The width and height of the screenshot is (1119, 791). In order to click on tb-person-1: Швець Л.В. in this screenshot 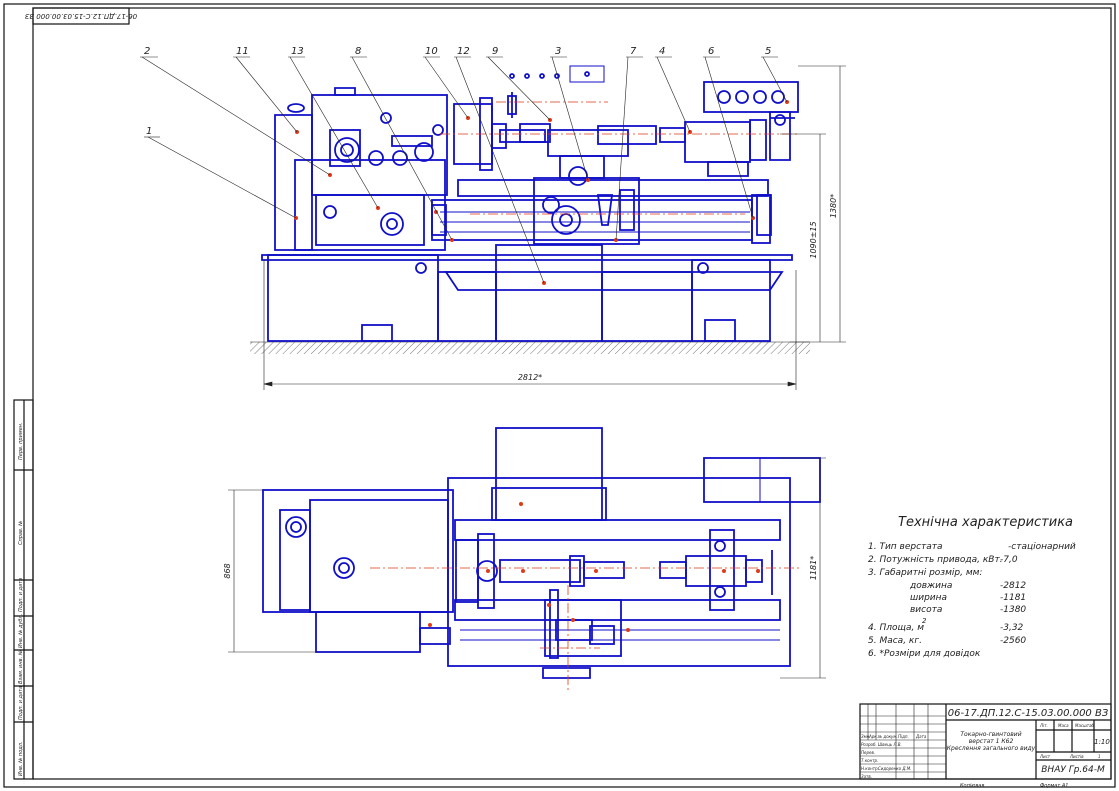, I will do `click(890, 744)`.